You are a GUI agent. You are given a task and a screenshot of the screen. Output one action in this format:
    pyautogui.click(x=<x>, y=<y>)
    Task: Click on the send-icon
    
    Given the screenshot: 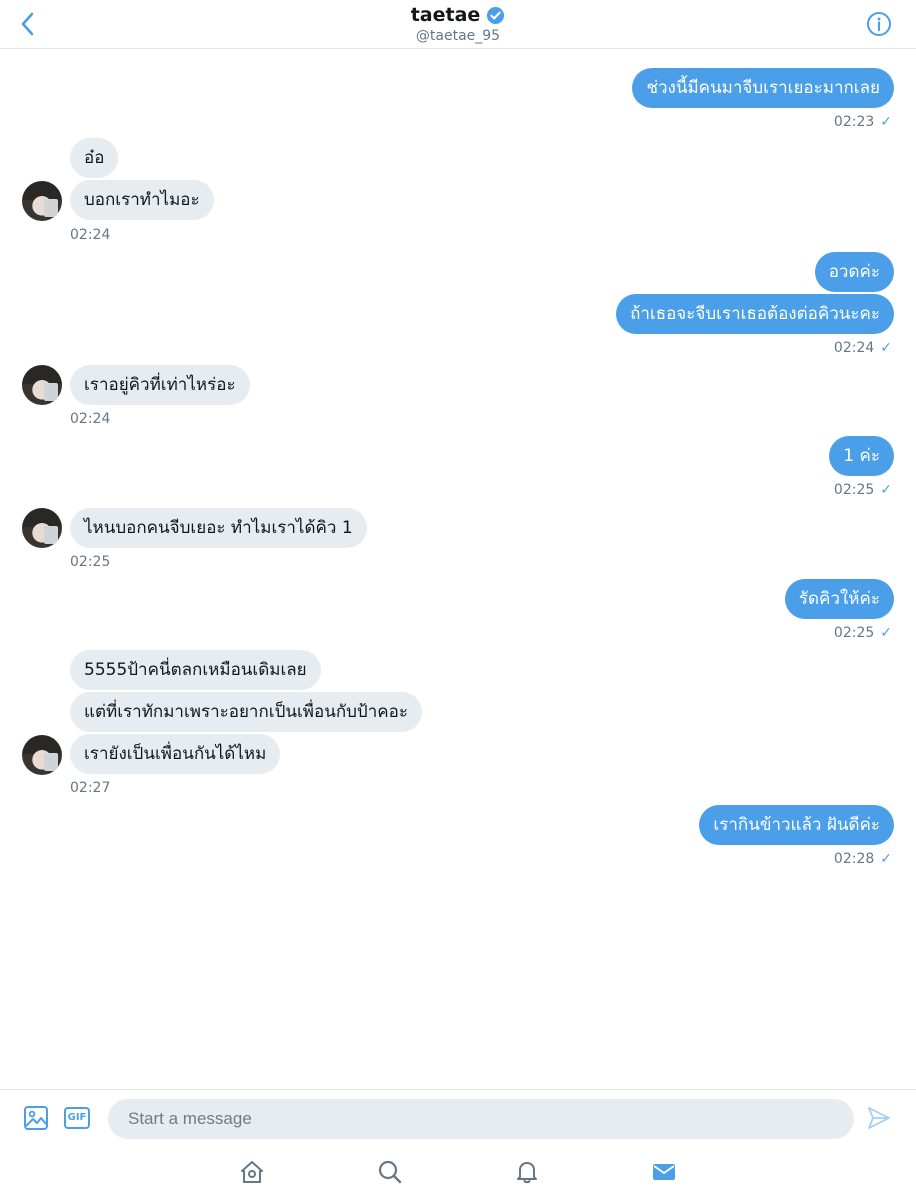 What is the action you would take?
    pyautogui.click(x=879, y=1118)
    